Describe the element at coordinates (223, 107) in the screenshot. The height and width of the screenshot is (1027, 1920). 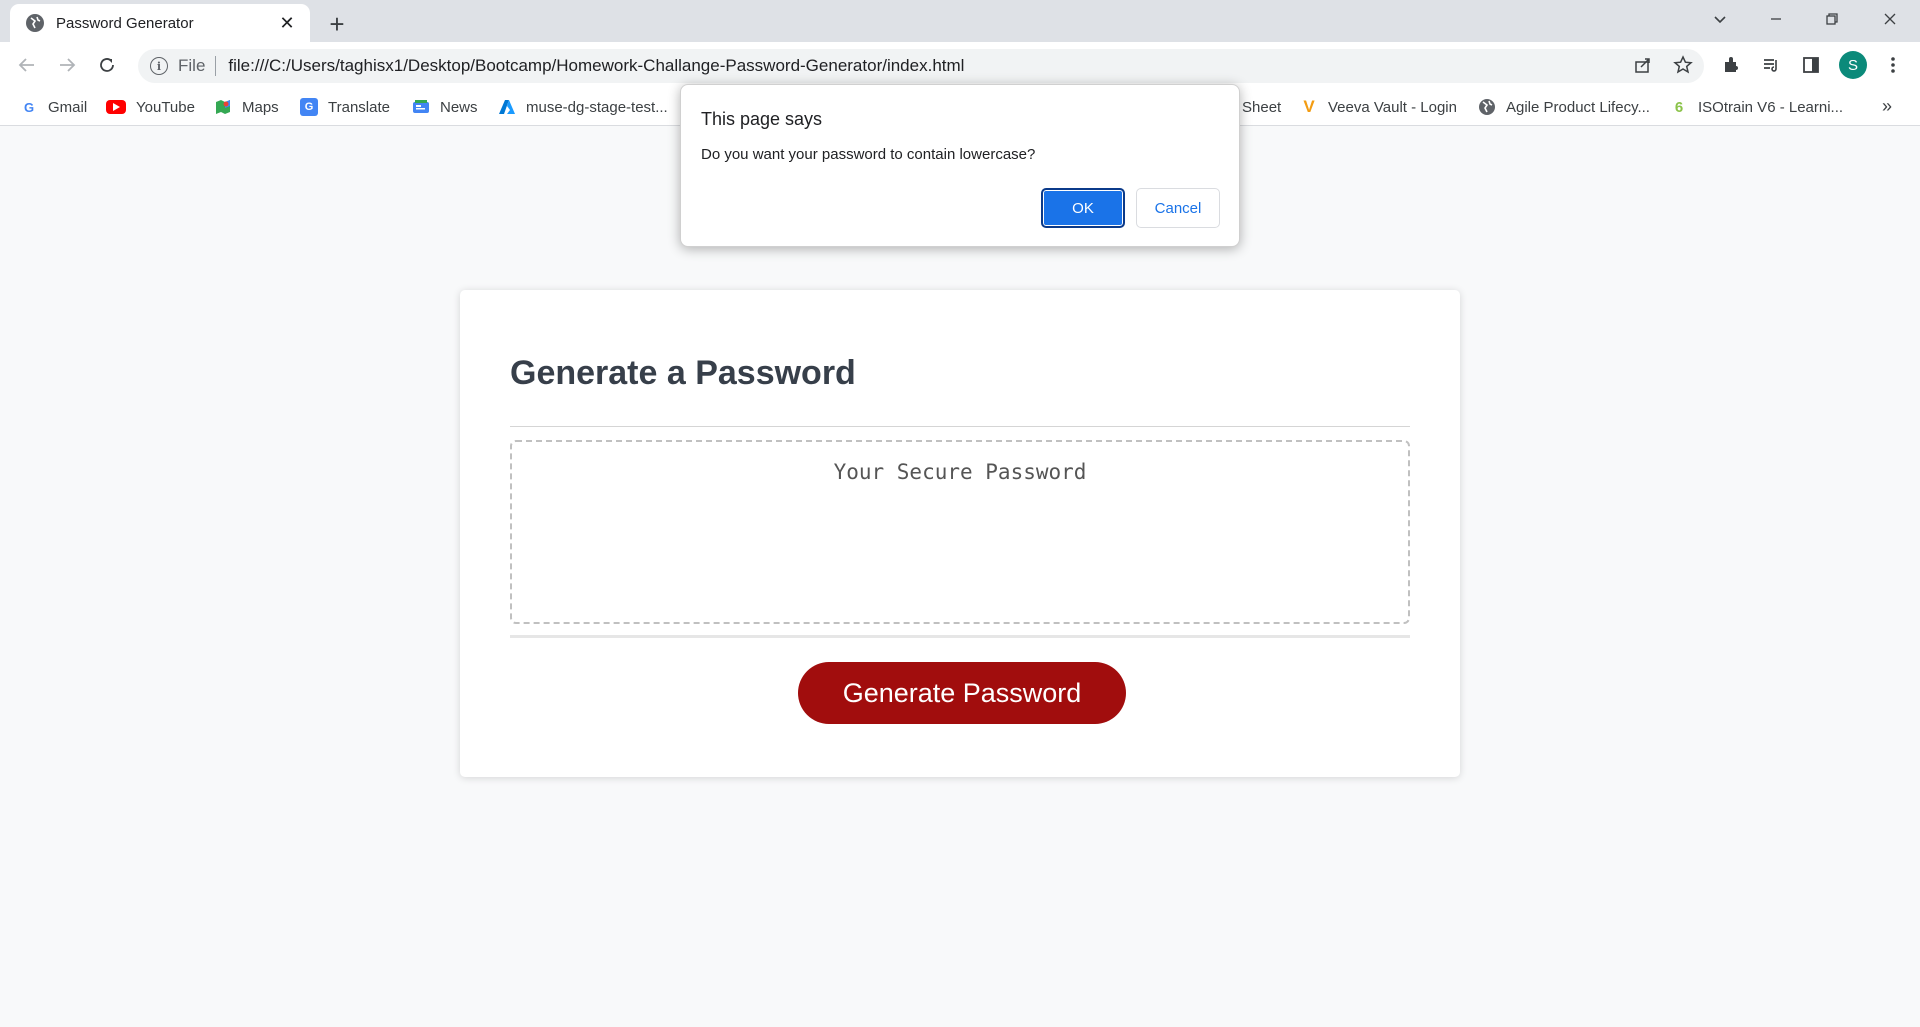
I see `maps-icon` at that location.